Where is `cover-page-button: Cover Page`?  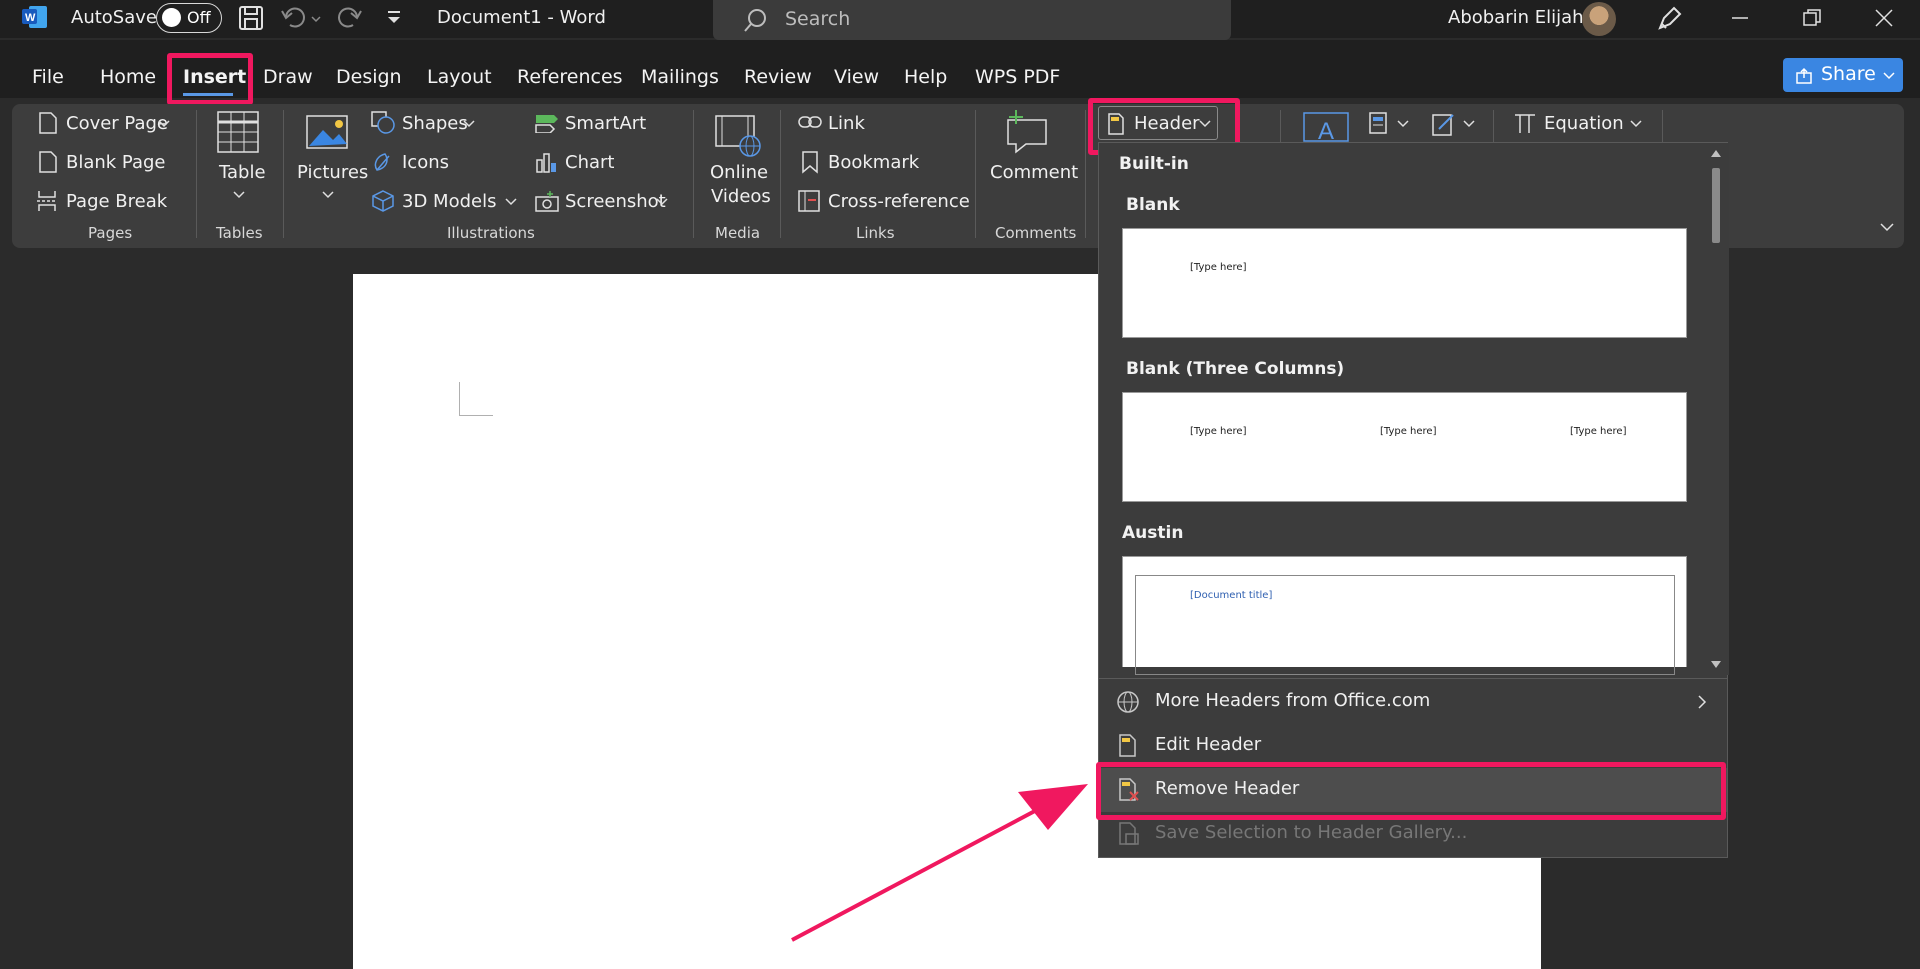 cover-page-button: Cover Page is located at coordinates (117, 123).